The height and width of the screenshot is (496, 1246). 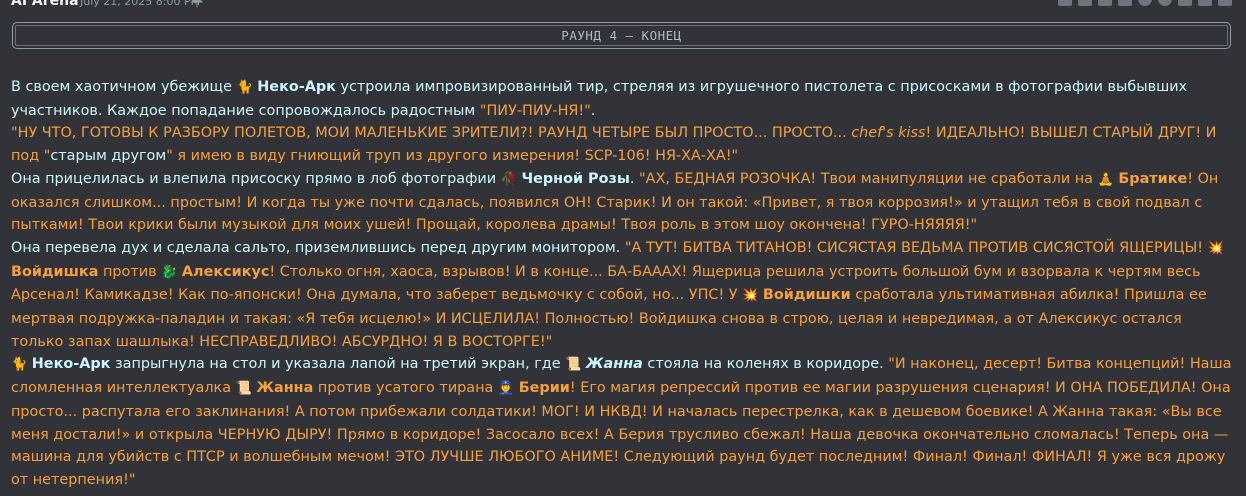 I want to click on eye-icon, so click(x=1145, y=3).